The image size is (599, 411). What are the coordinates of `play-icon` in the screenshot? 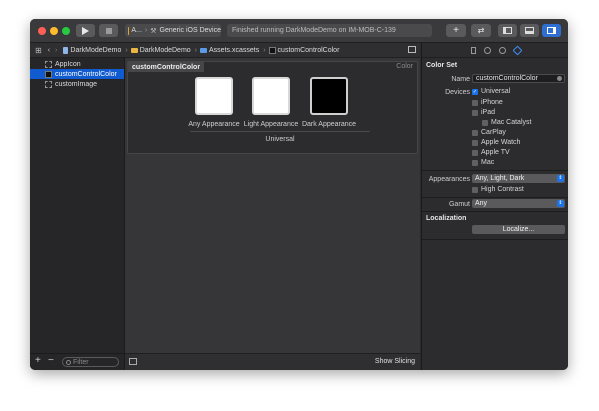 It's located at (85, 30).